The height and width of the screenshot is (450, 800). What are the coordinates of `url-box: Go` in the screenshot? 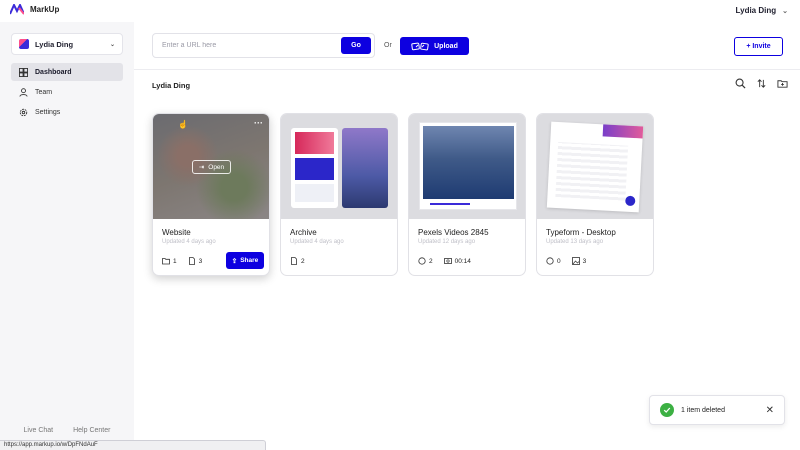 It's located at (263, 45).